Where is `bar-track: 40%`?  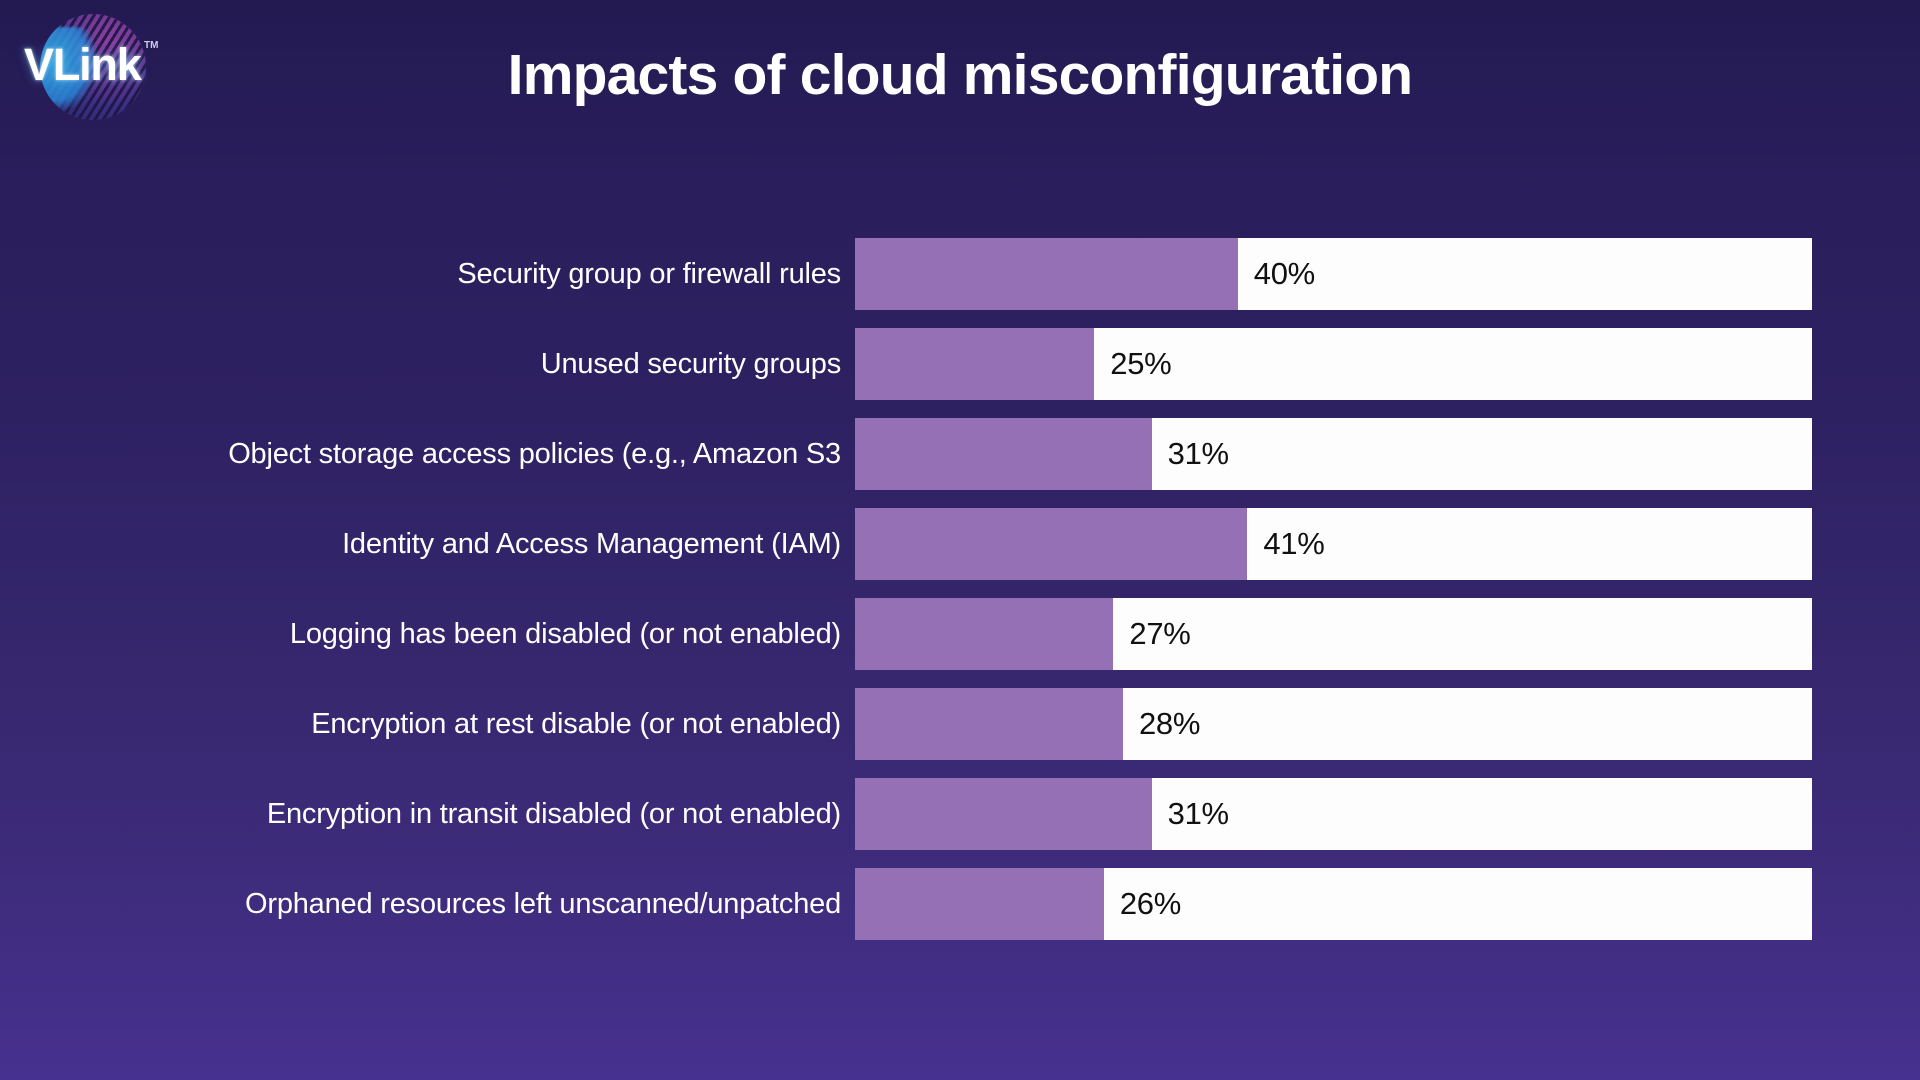
bar-track: 40% is located at coordinates (1333, 274).